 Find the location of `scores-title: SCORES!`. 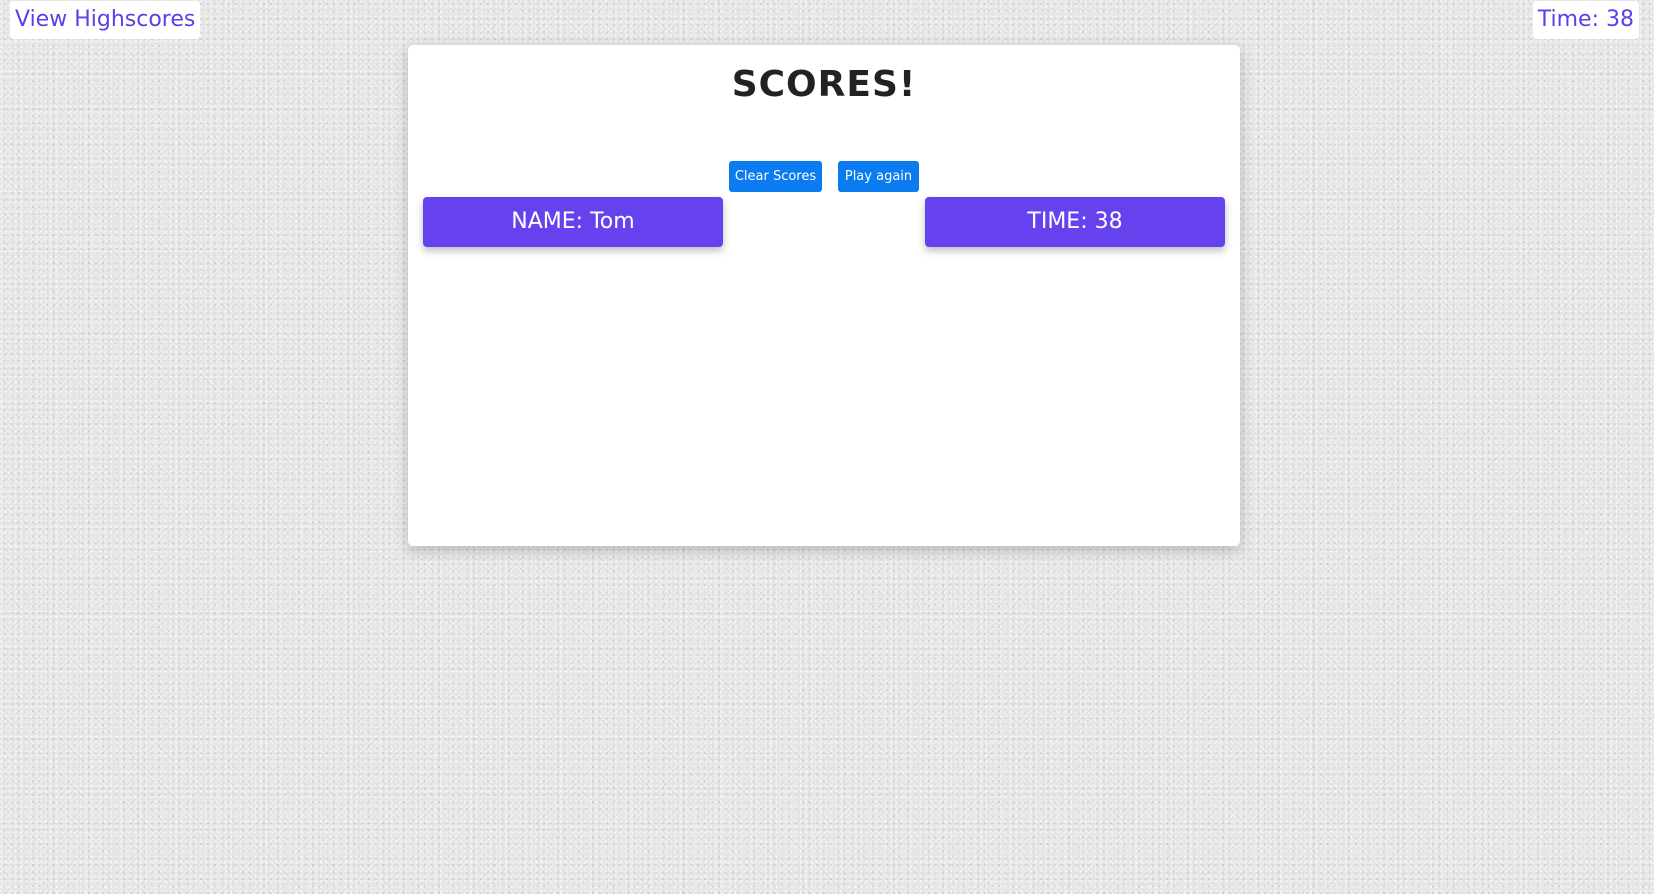

scores-title: SCORES! is located at coordinates (824, 84).